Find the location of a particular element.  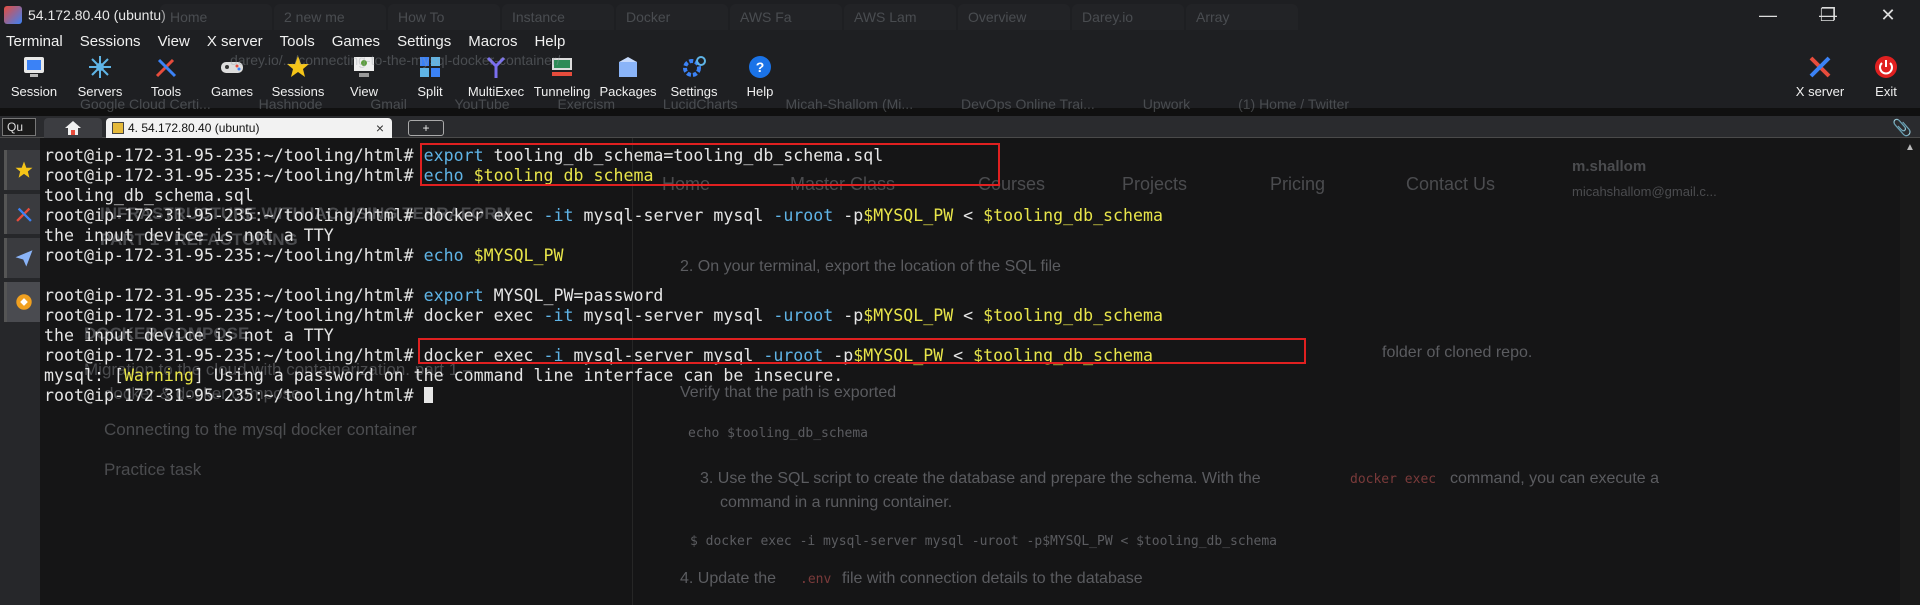

attachment-icon: 📎 is located at coordinates (1902, 128).